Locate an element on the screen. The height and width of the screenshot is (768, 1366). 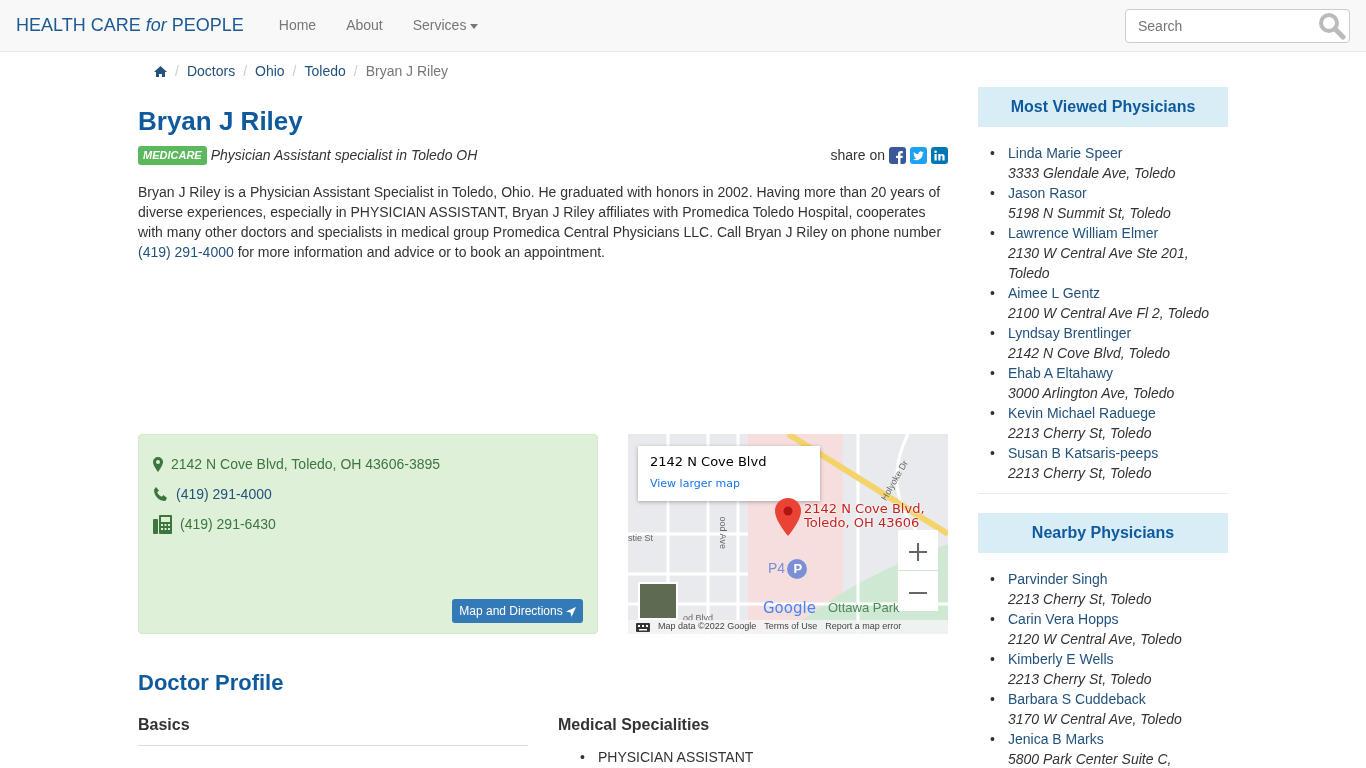
physician-link: Kevin Michael Raduege is located at coordinates (1082, 413).